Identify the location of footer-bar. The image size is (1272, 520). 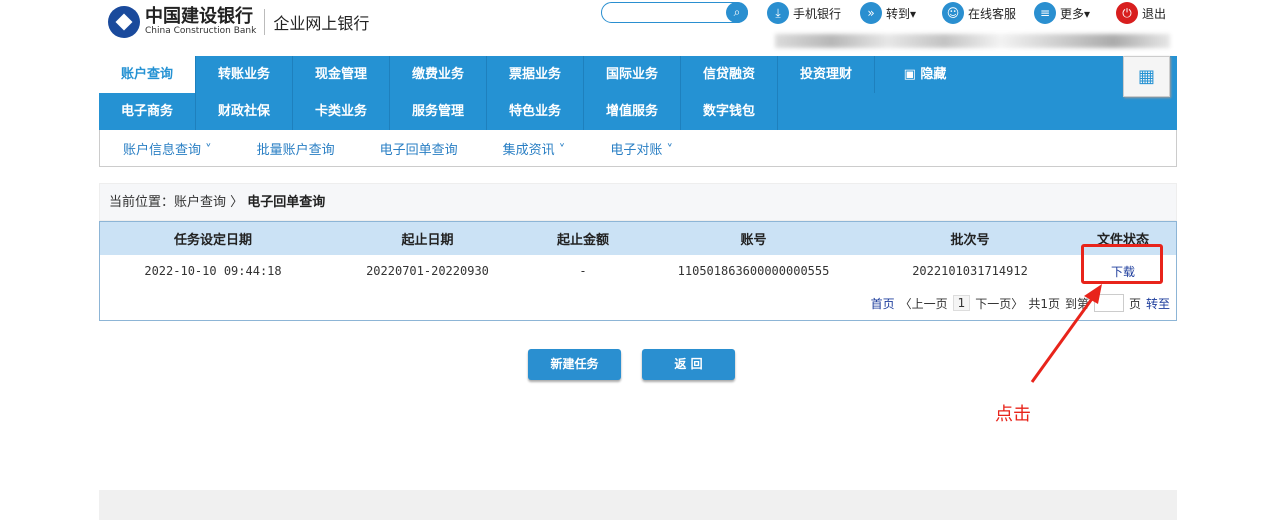
(638, 505).